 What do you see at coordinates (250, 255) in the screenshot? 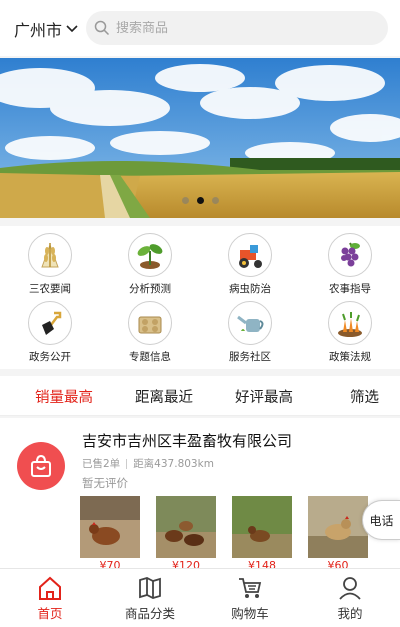
I see `tractor-icon` at bounding box center [250, 255].